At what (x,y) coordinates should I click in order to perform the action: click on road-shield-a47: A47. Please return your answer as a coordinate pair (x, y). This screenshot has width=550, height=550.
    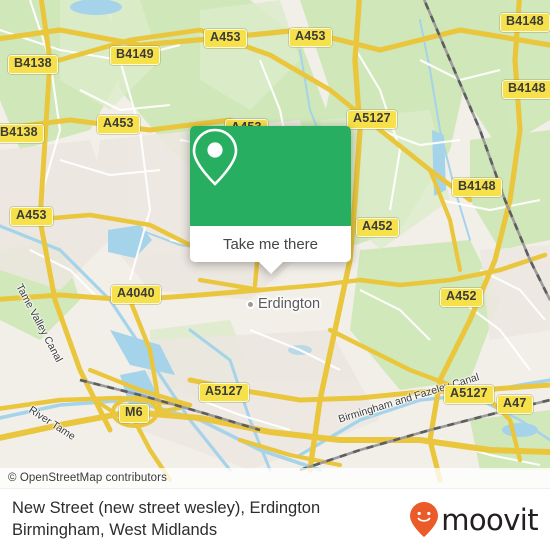
    Looking at the image, I should click on (515, 404).